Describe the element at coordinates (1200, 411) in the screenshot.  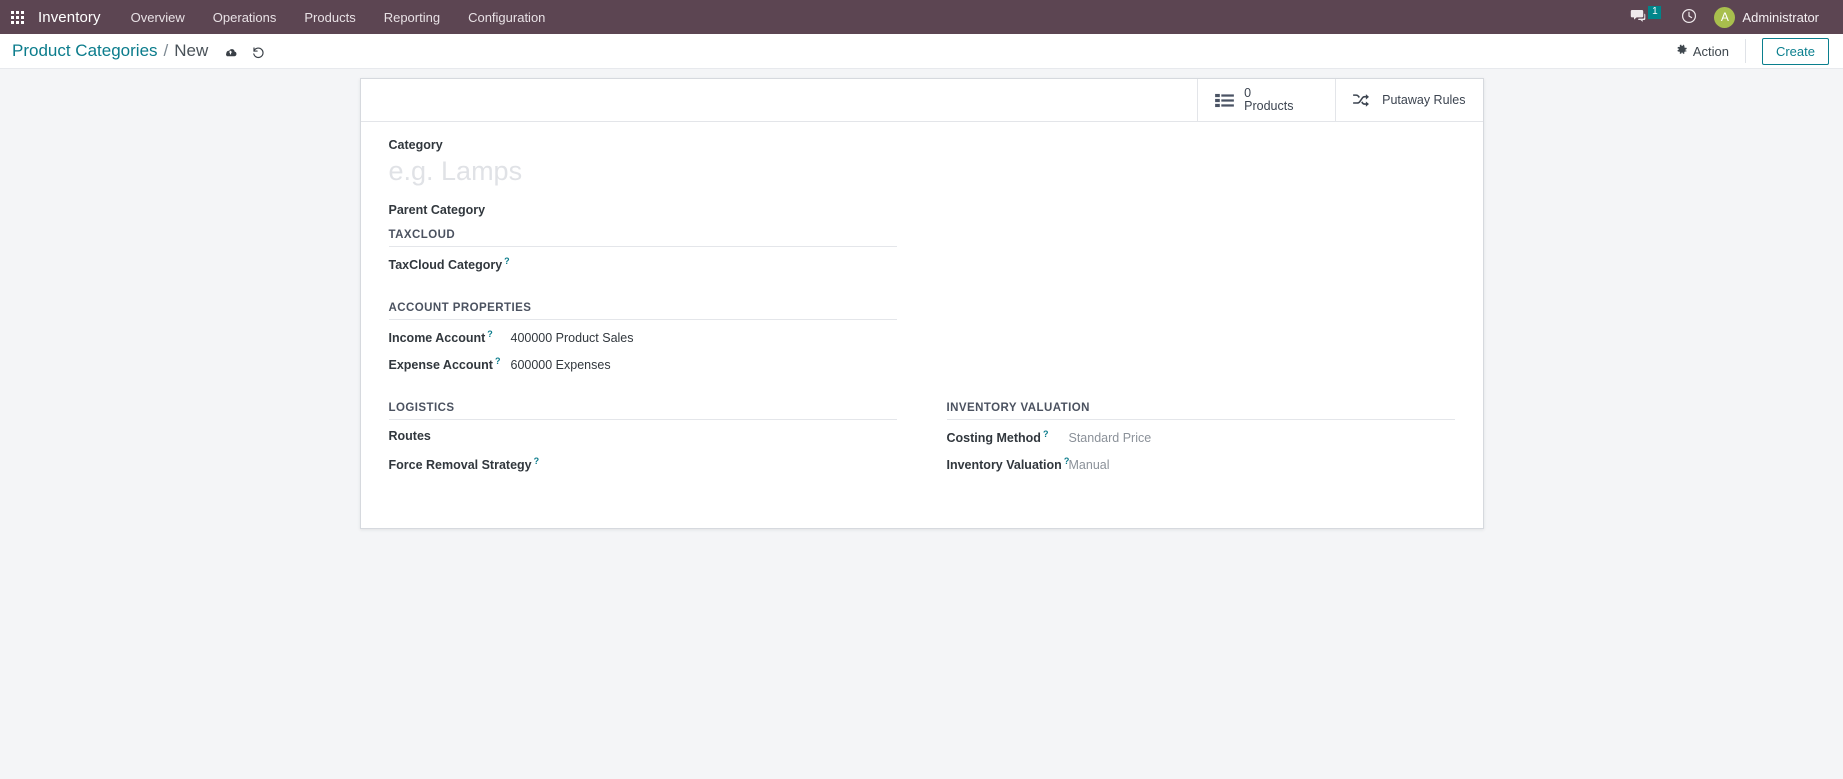
I see `group-inventory-valuation-title: INVENTORY VALUATION` at that location.